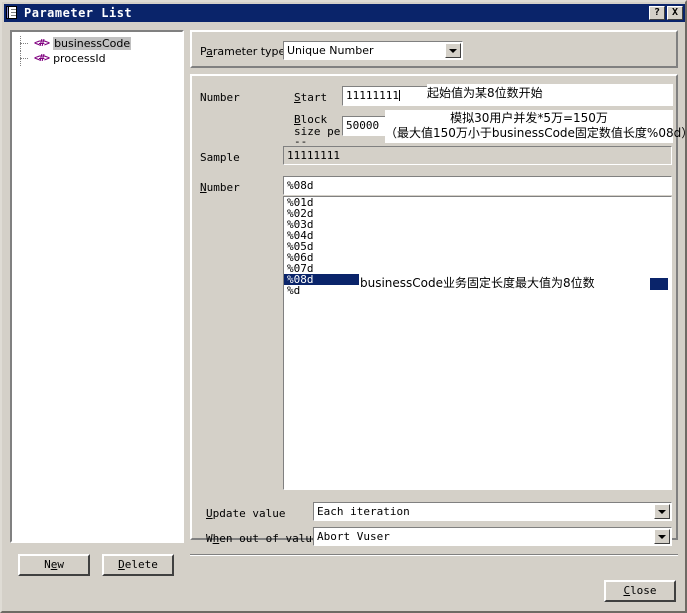 Image resolution: width=687 pixels, height=613 pixels. I want to click on block-size-input-value: 50000, so click(363, 125).